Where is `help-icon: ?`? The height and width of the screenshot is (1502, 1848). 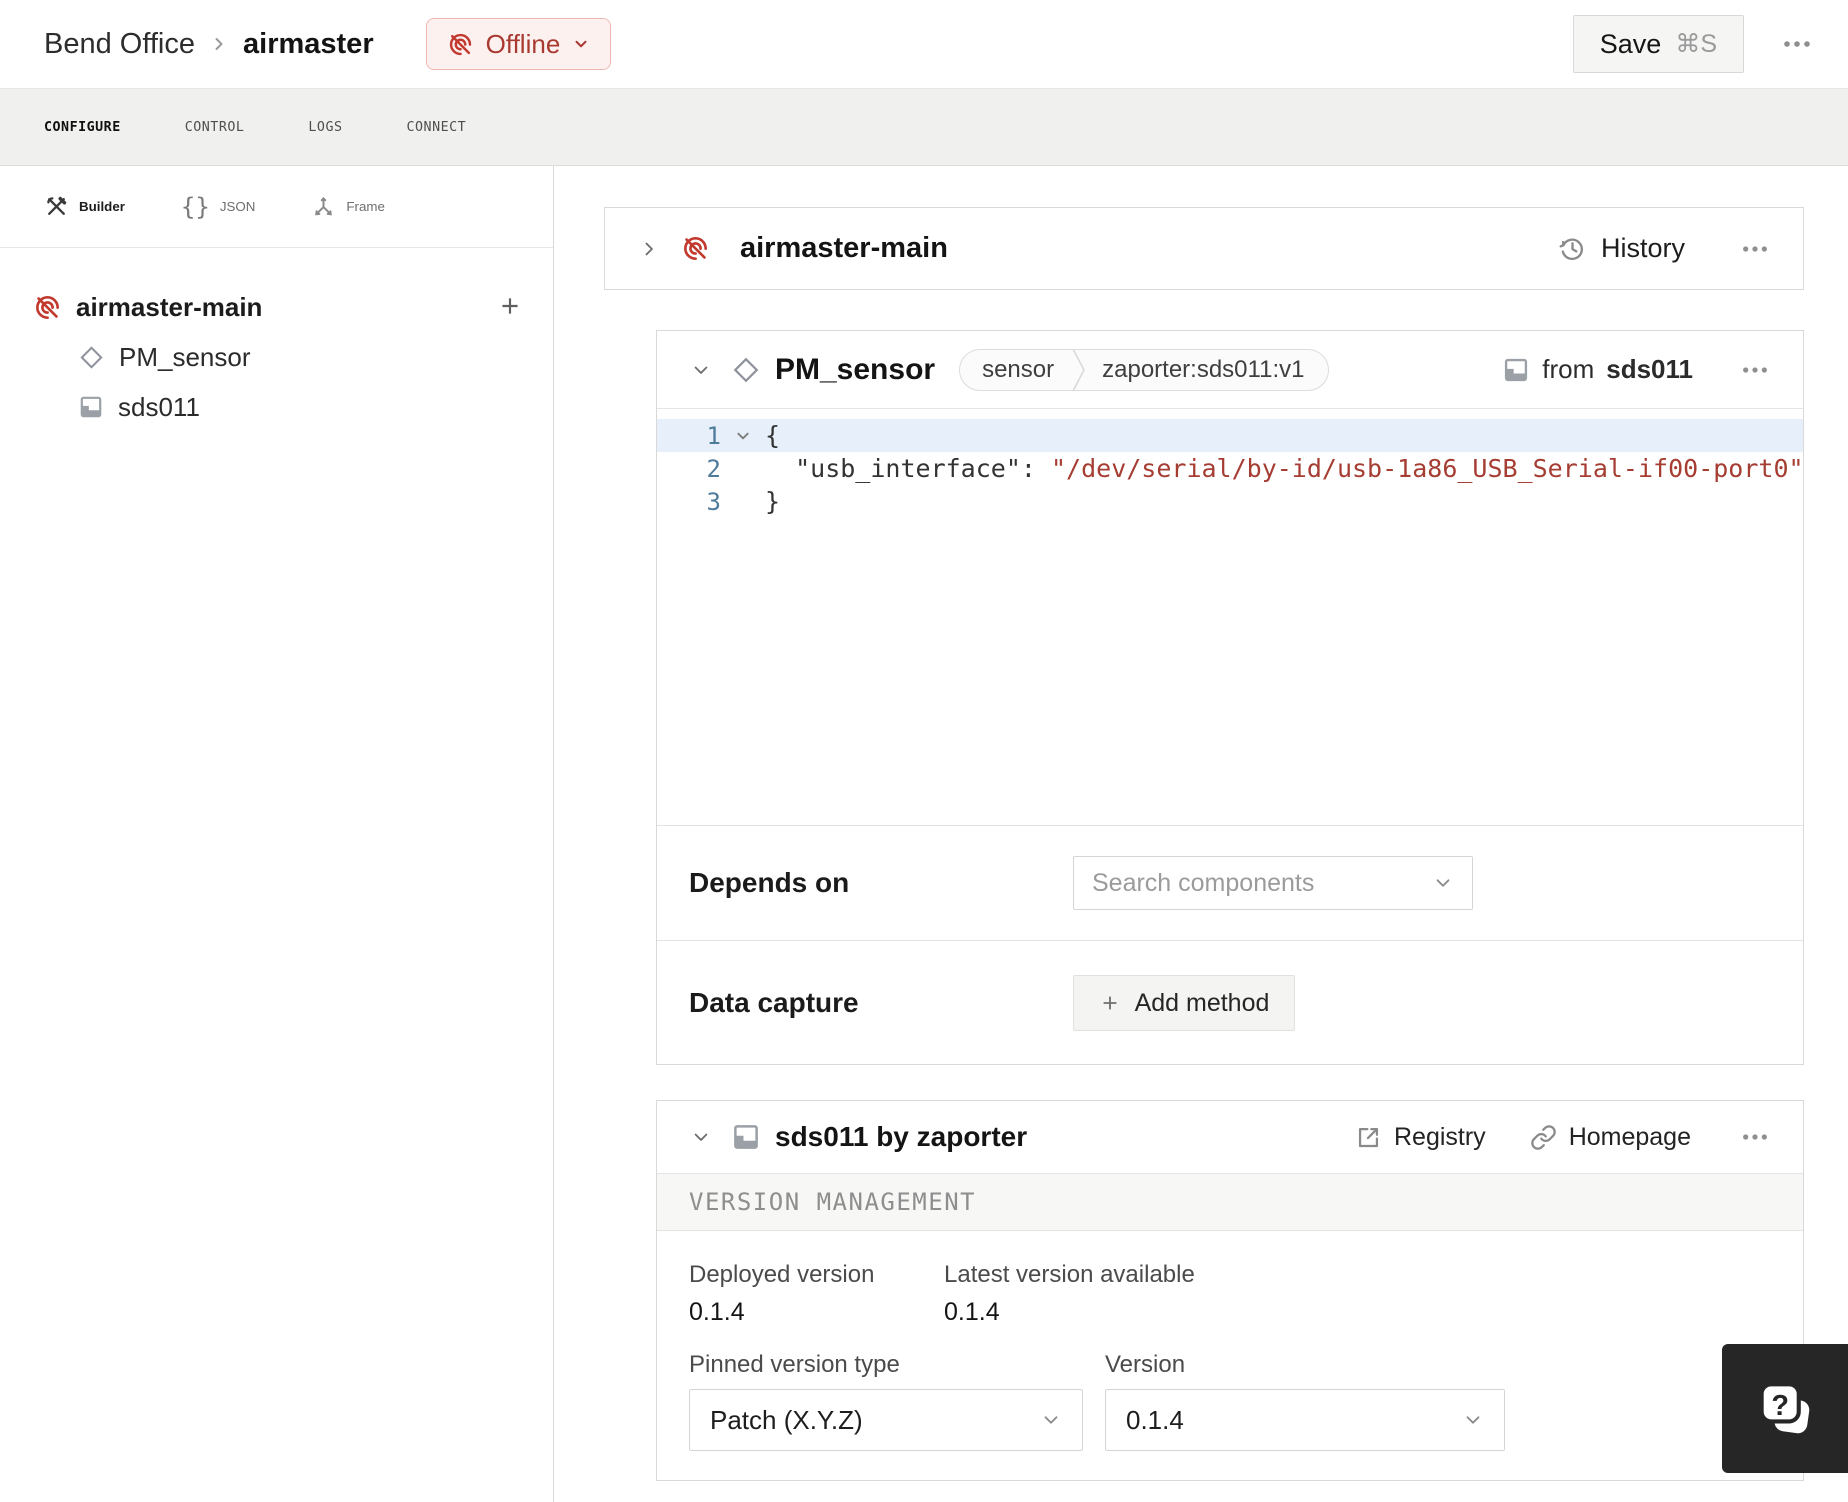
help-icon: ? is located at coordinates (1784, 1407).